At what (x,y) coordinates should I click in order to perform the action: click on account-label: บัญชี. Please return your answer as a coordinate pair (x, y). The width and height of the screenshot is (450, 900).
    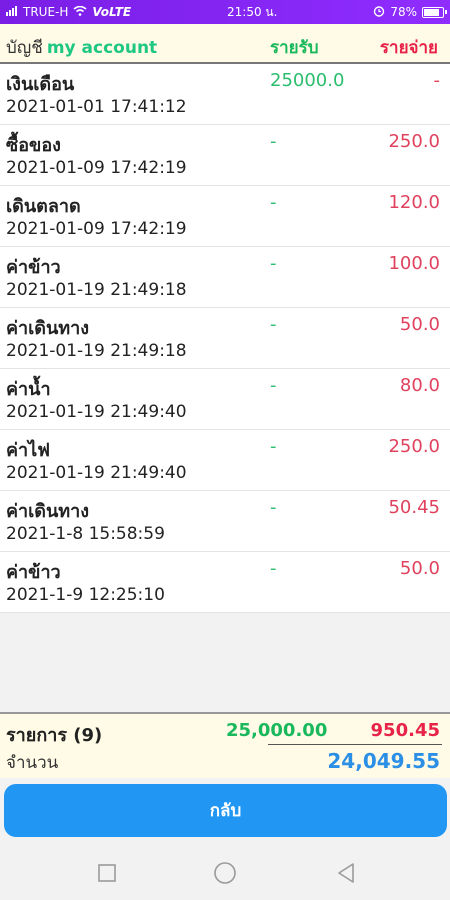
    Looking at the image, I should click on (24, 48).